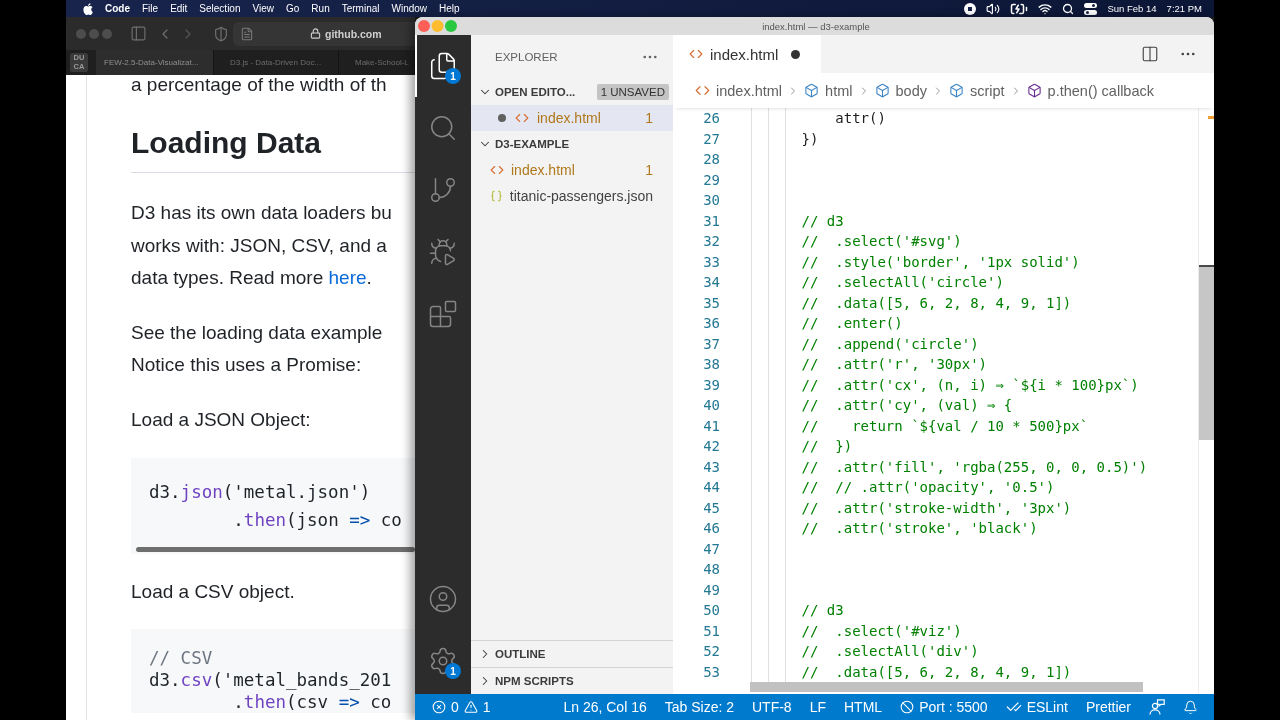 Image resolution: width=1280 pixels, height=720 pixels. What do you see at coordinates (711, 528) in the screenshot?
I see `line-number: 46` at bounding box center [711, 528].